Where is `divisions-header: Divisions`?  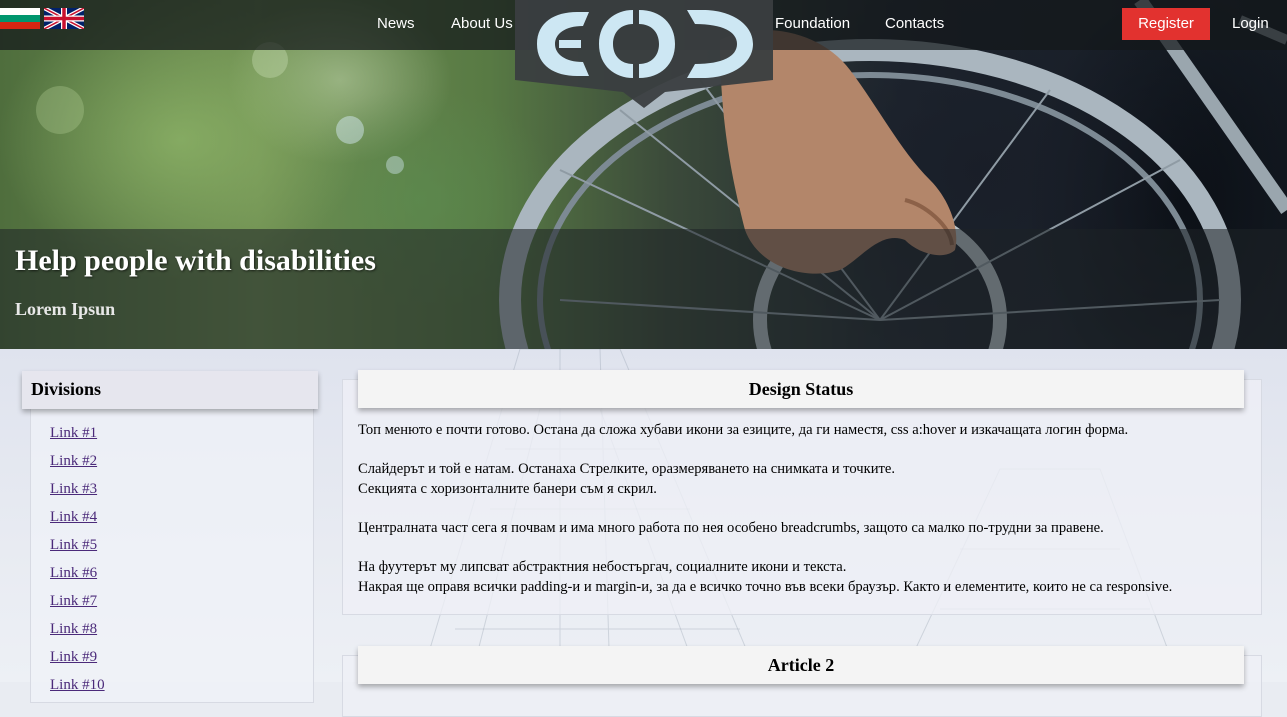
divisions-header: Divisions is located at coordinates (170, 390).